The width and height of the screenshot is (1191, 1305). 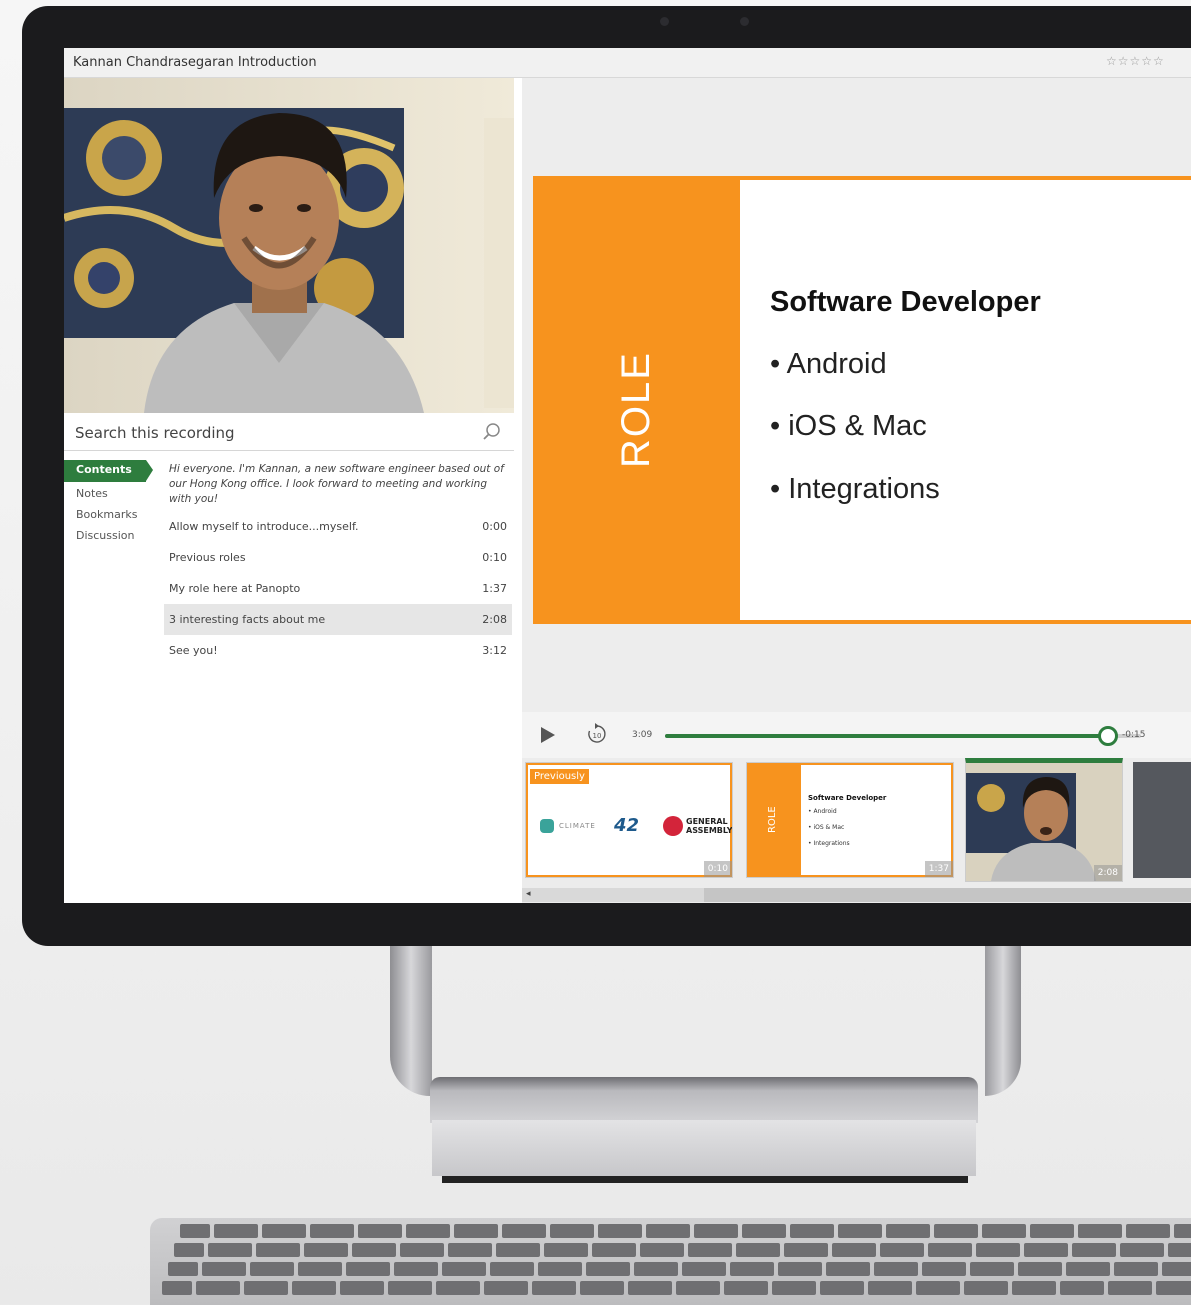 What do you see at coordinates (108, 471) in the screenshot?
I see `tab-contents: Contents` at bounding box center [108, 471].